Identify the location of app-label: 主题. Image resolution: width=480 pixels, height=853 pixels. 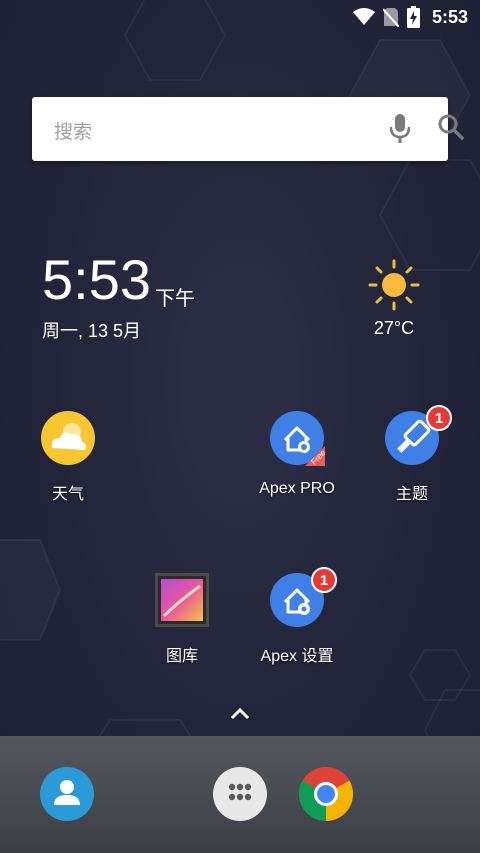
(411, 494).